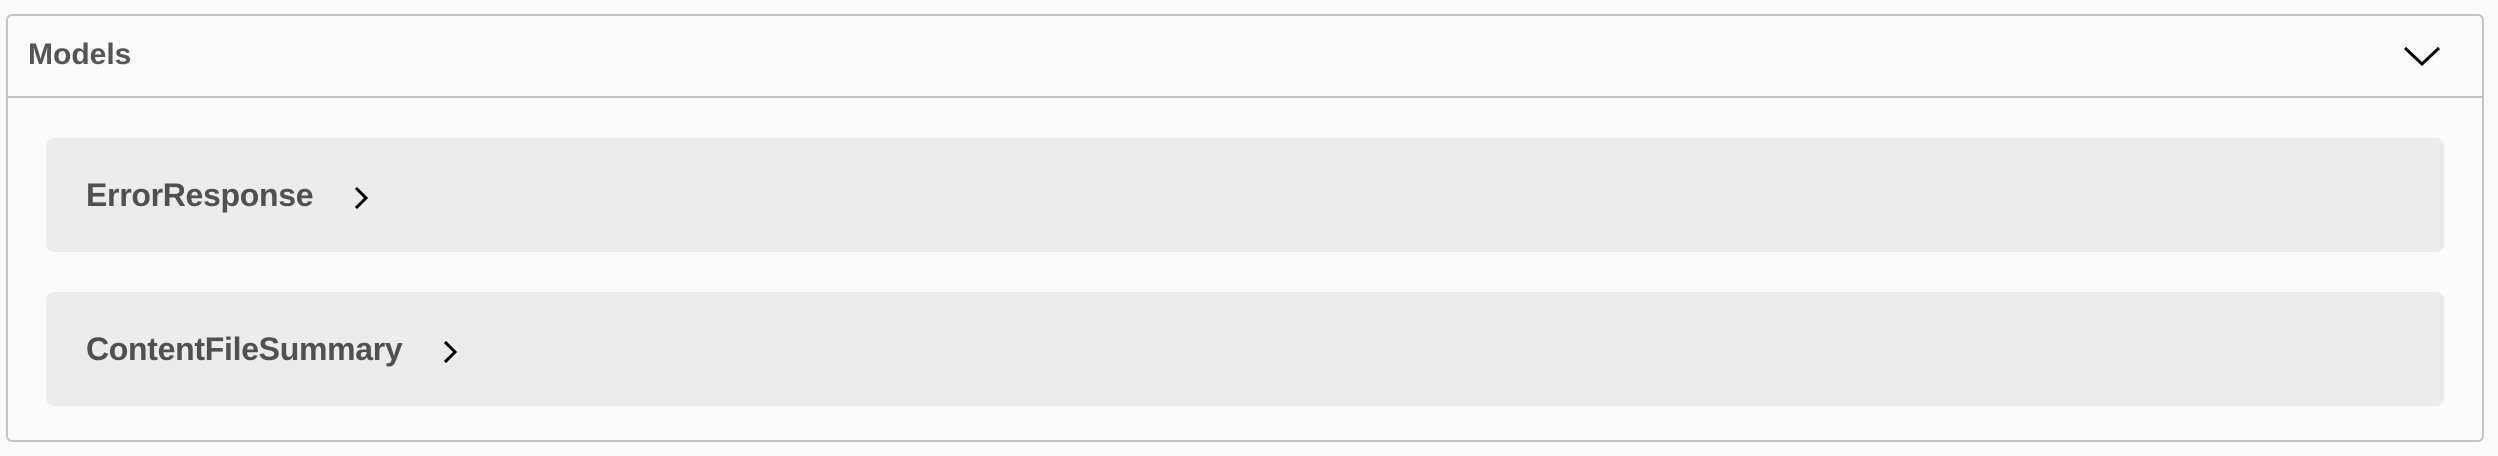  I want to click on models-title: Models, so click(80, 54).